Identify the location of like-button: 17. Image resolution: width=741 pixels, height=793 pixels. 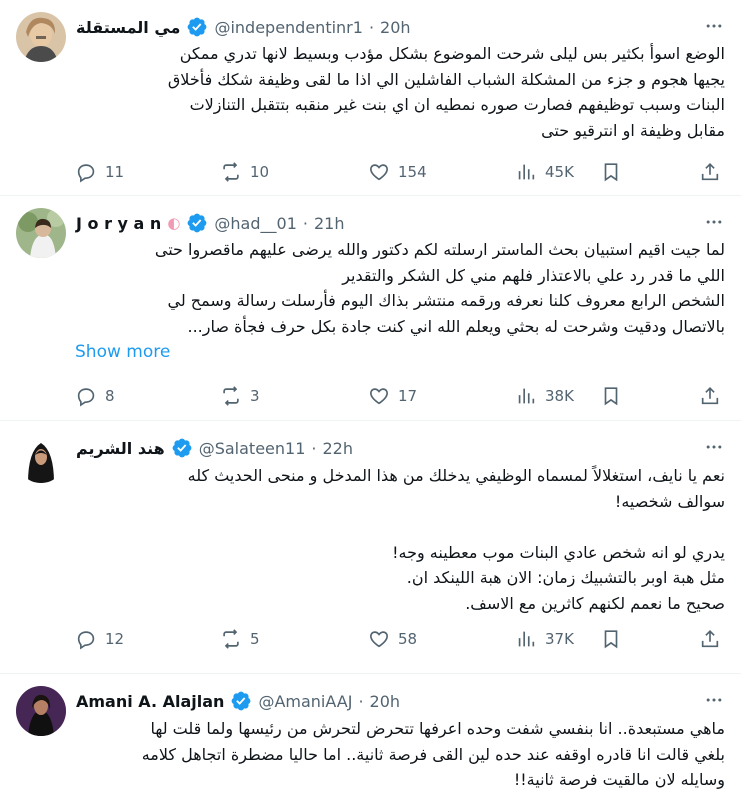
(392, 396).